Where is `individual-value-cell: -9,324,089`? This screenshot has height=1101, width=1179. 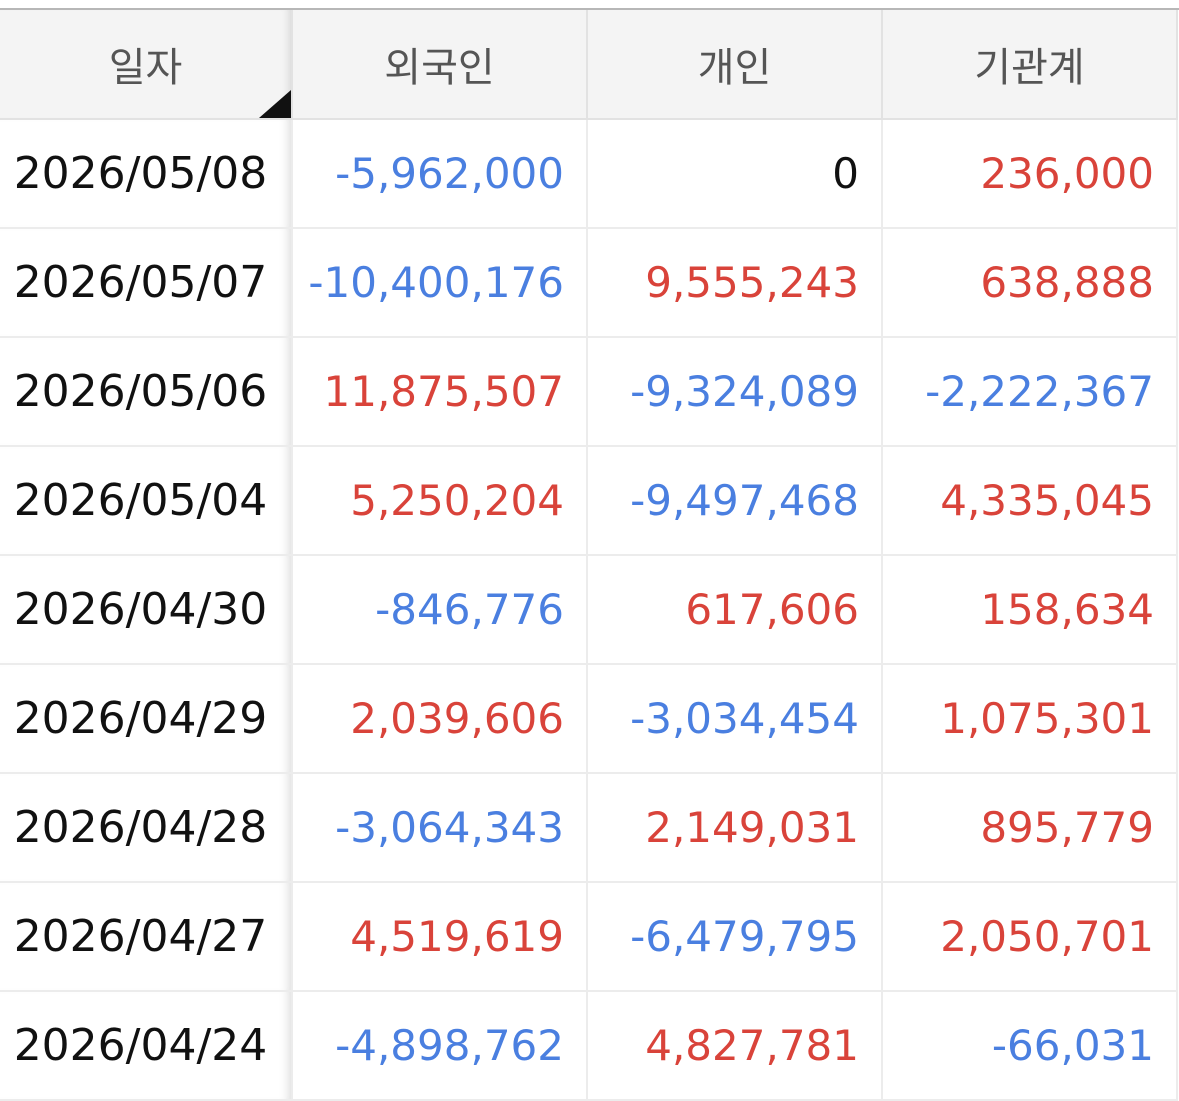
individual-value-cell: -9,324,089 is located at coordinates (735, 392).